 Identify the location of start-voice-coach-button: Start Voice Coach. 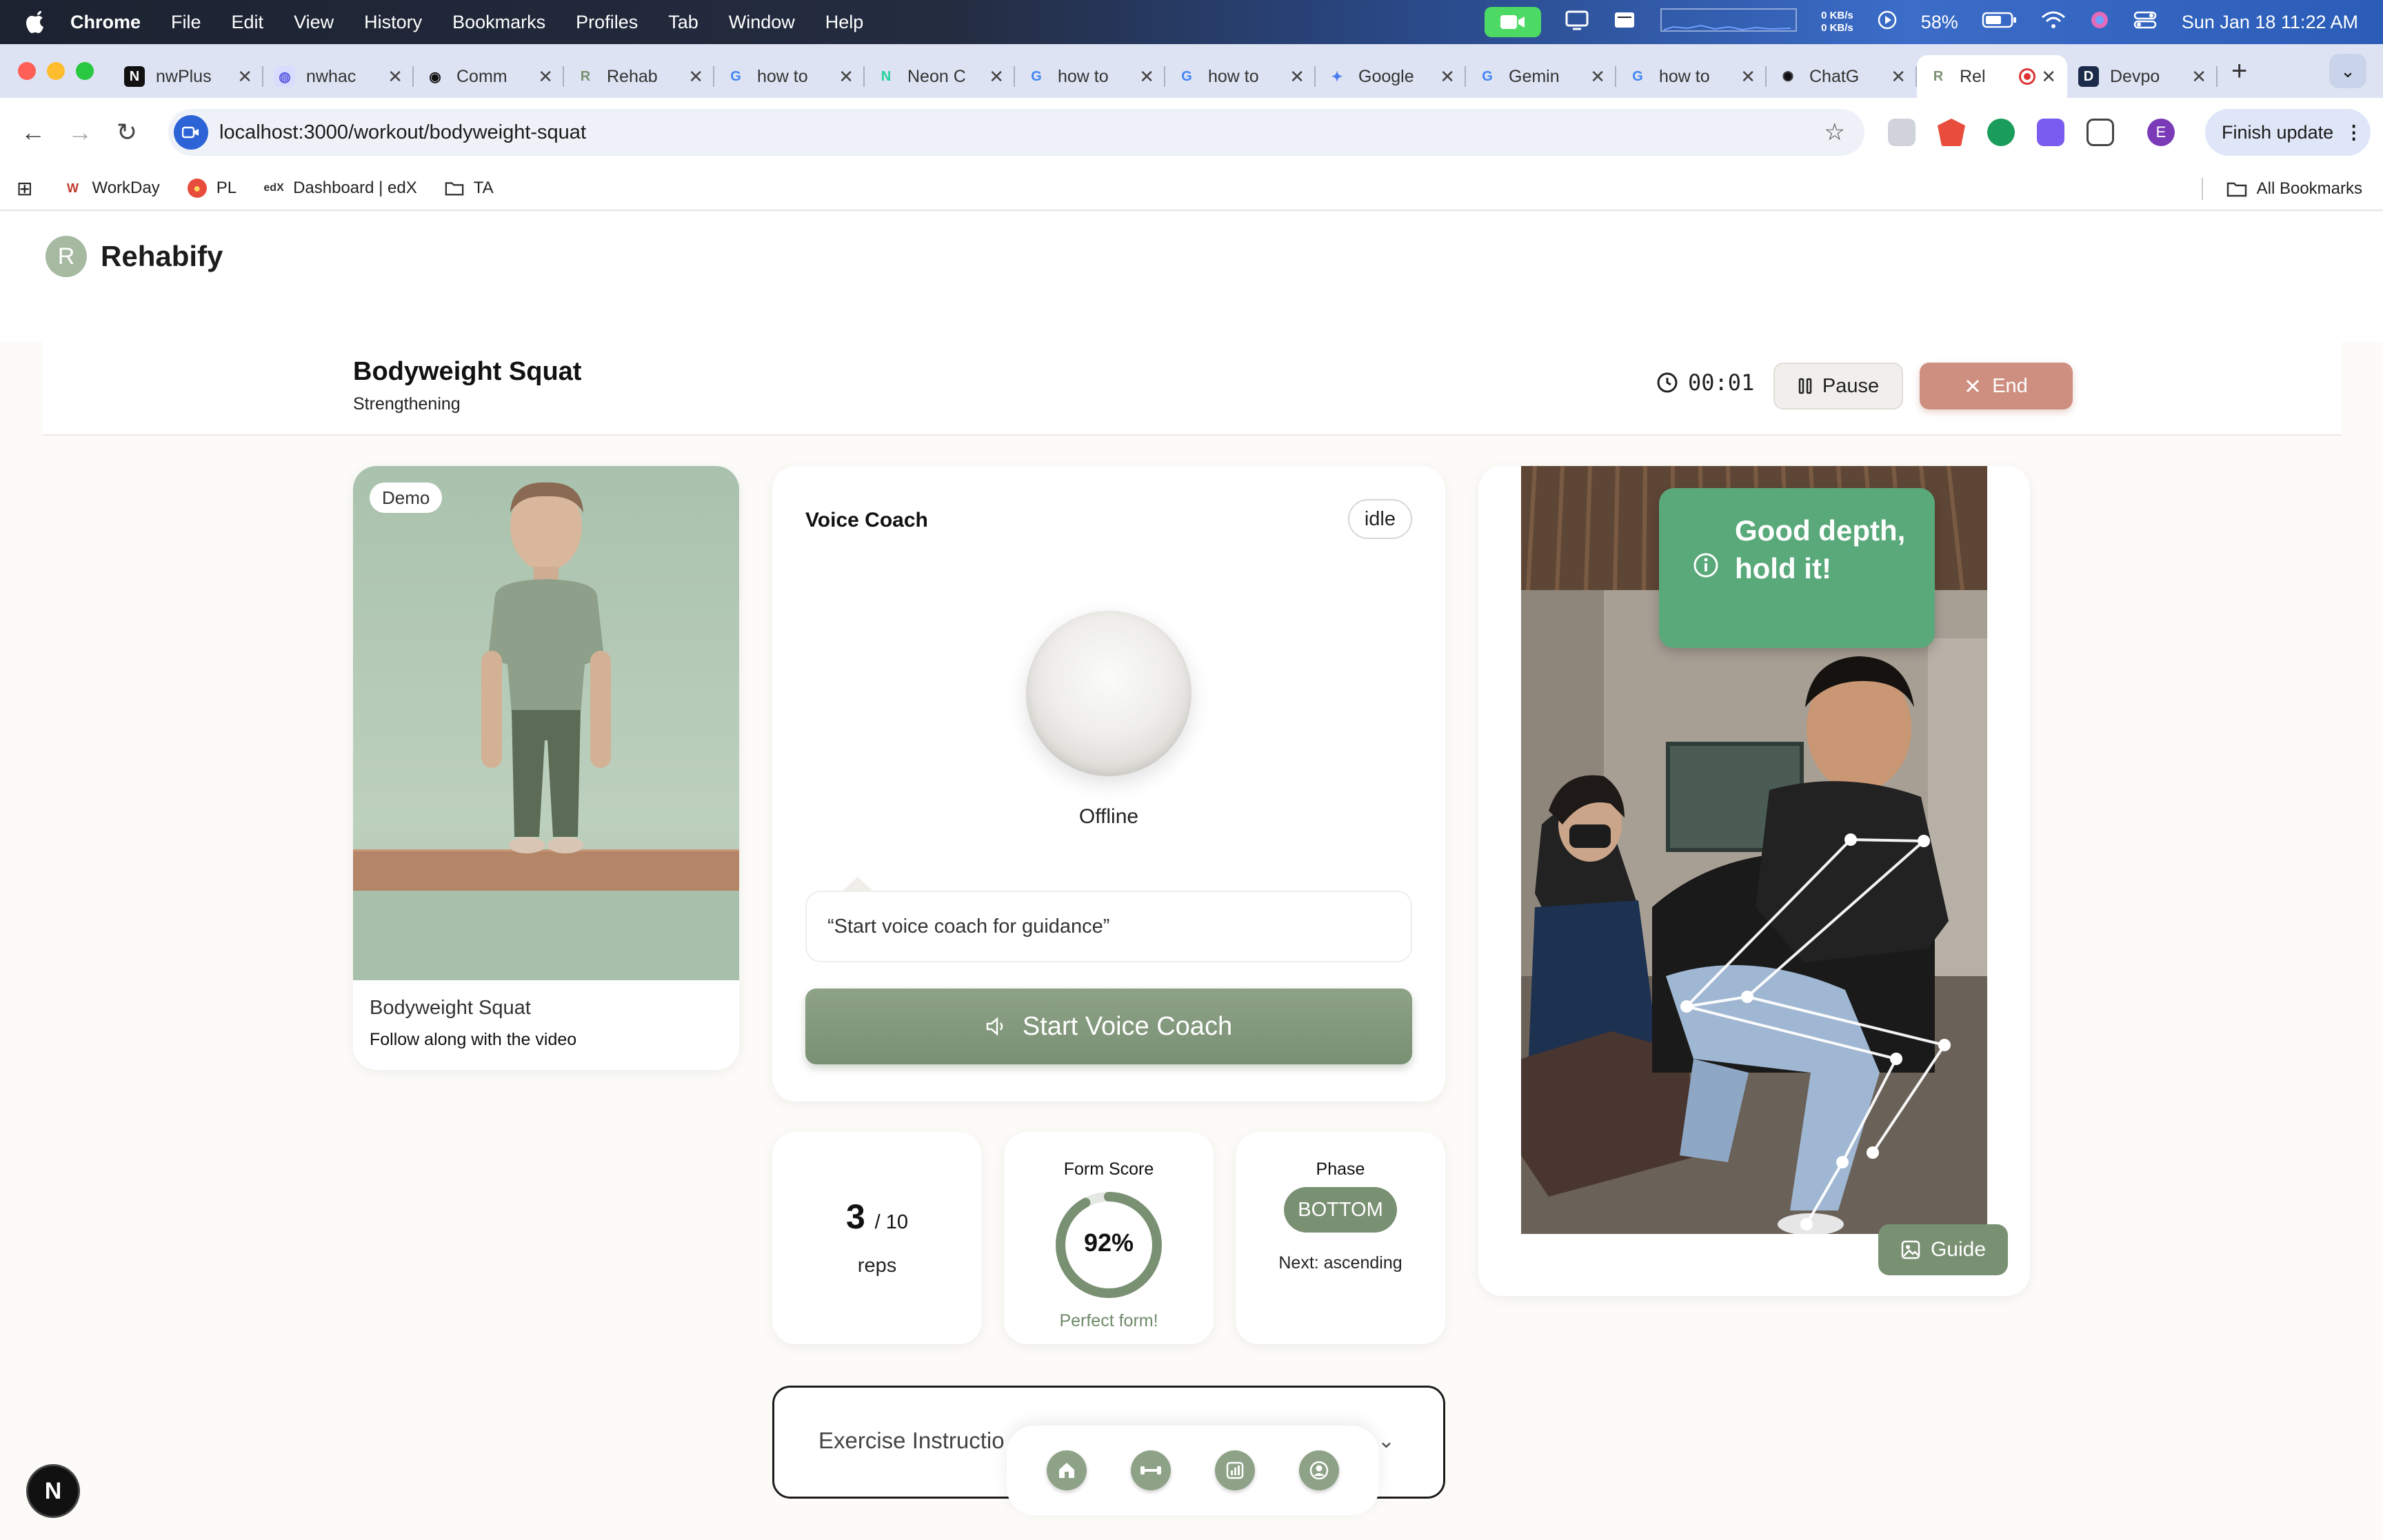
(1108, 1027).